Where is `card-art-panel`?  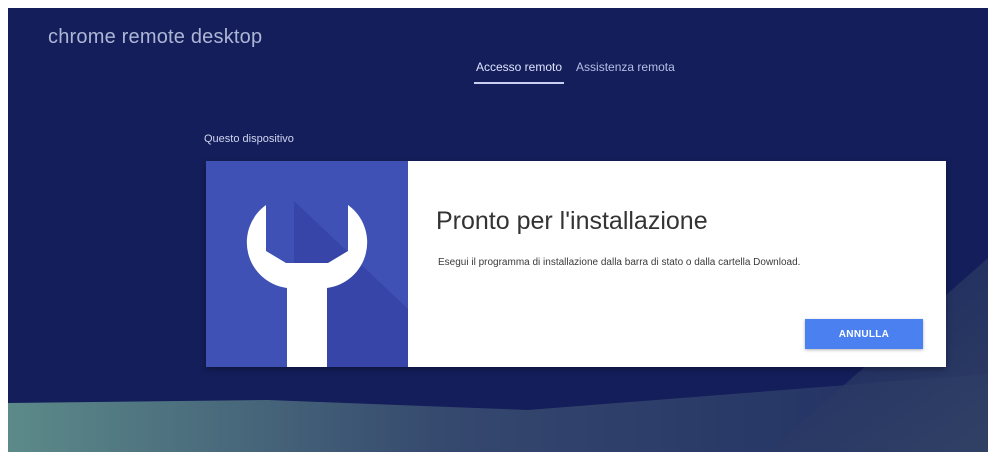 card-art-panel is located at coordinates (307, 264).